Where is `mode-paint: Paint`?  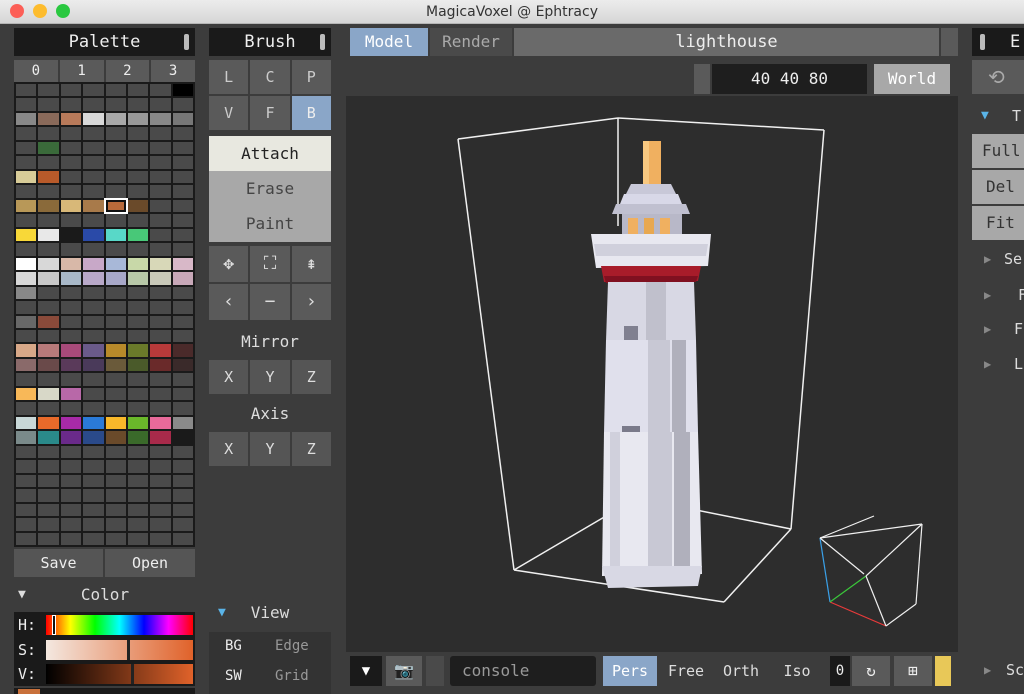
mode-paint: Paint is located at coordinates (270, 223).